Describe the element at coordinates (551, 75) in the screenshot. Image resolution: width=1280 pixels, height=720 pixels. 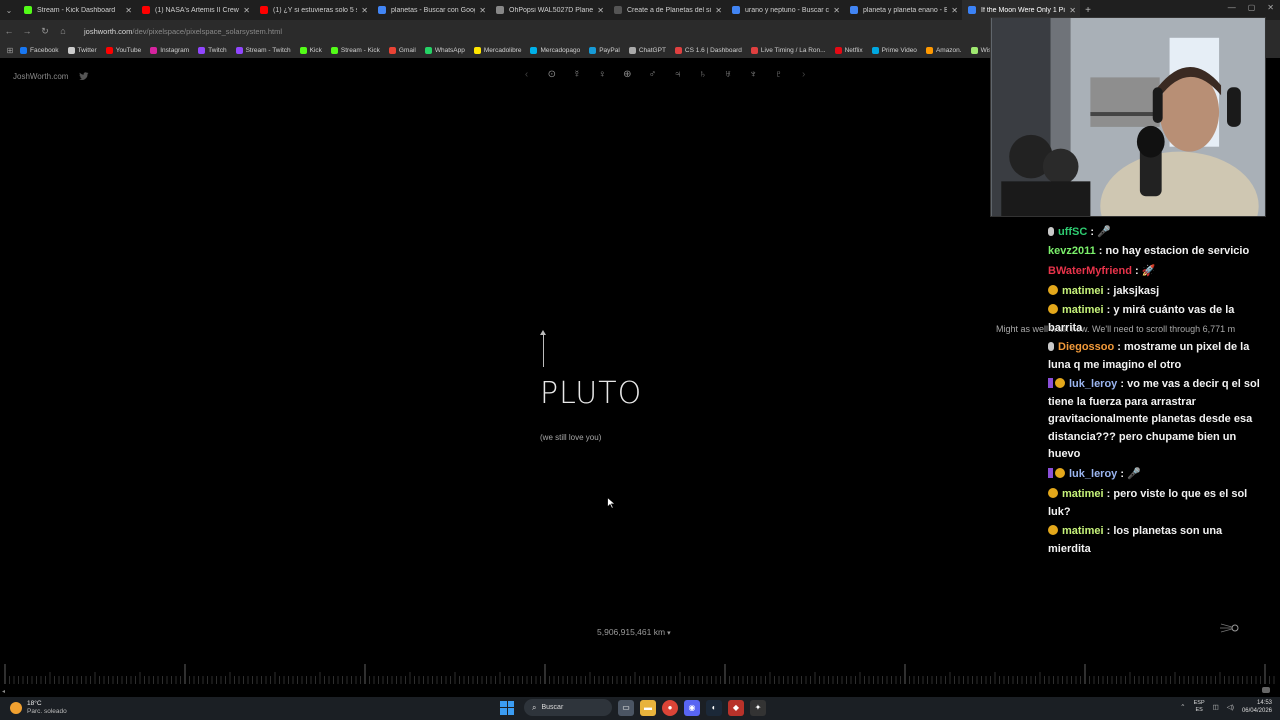
I see `planet-nav-icon: ⊙` at that location.